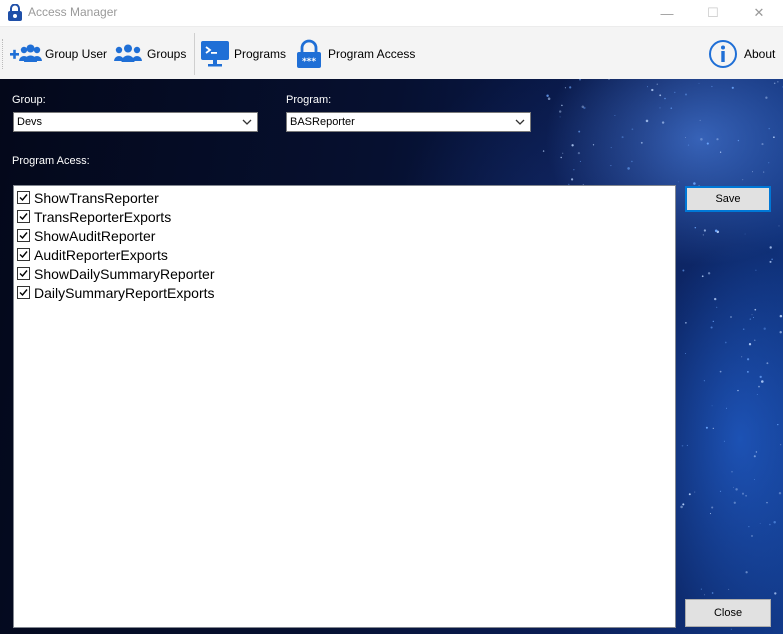 The height and width of the screenshot is (634, 783). I want to click on about-label: About, so click(760, 53).